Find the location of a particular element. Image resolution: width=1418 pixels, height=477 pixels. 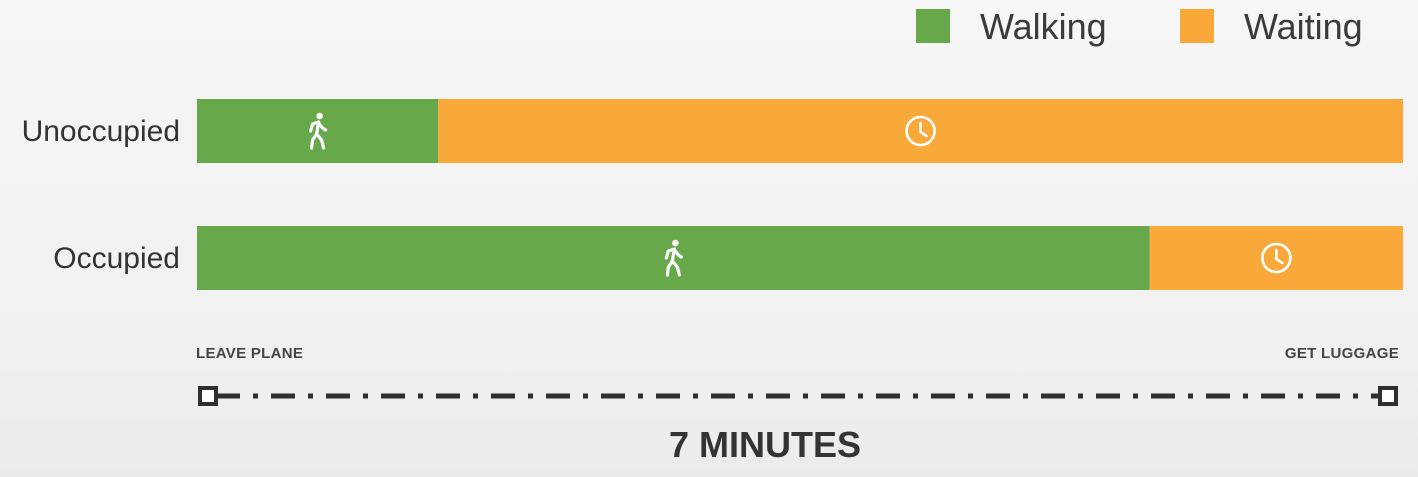

legend-label-waiting: Waiting is located at coordinates (1303, 26).